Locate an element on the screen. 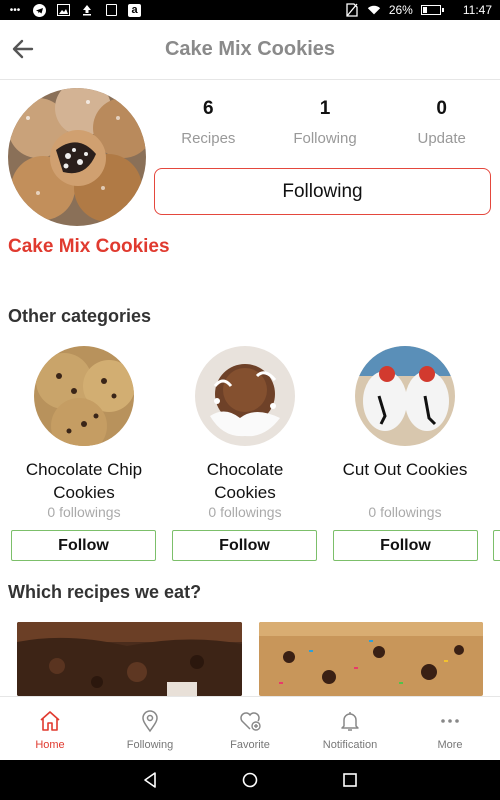 This screenshot has height=800, width=500. image-icon is located at coordinates (63, 10).